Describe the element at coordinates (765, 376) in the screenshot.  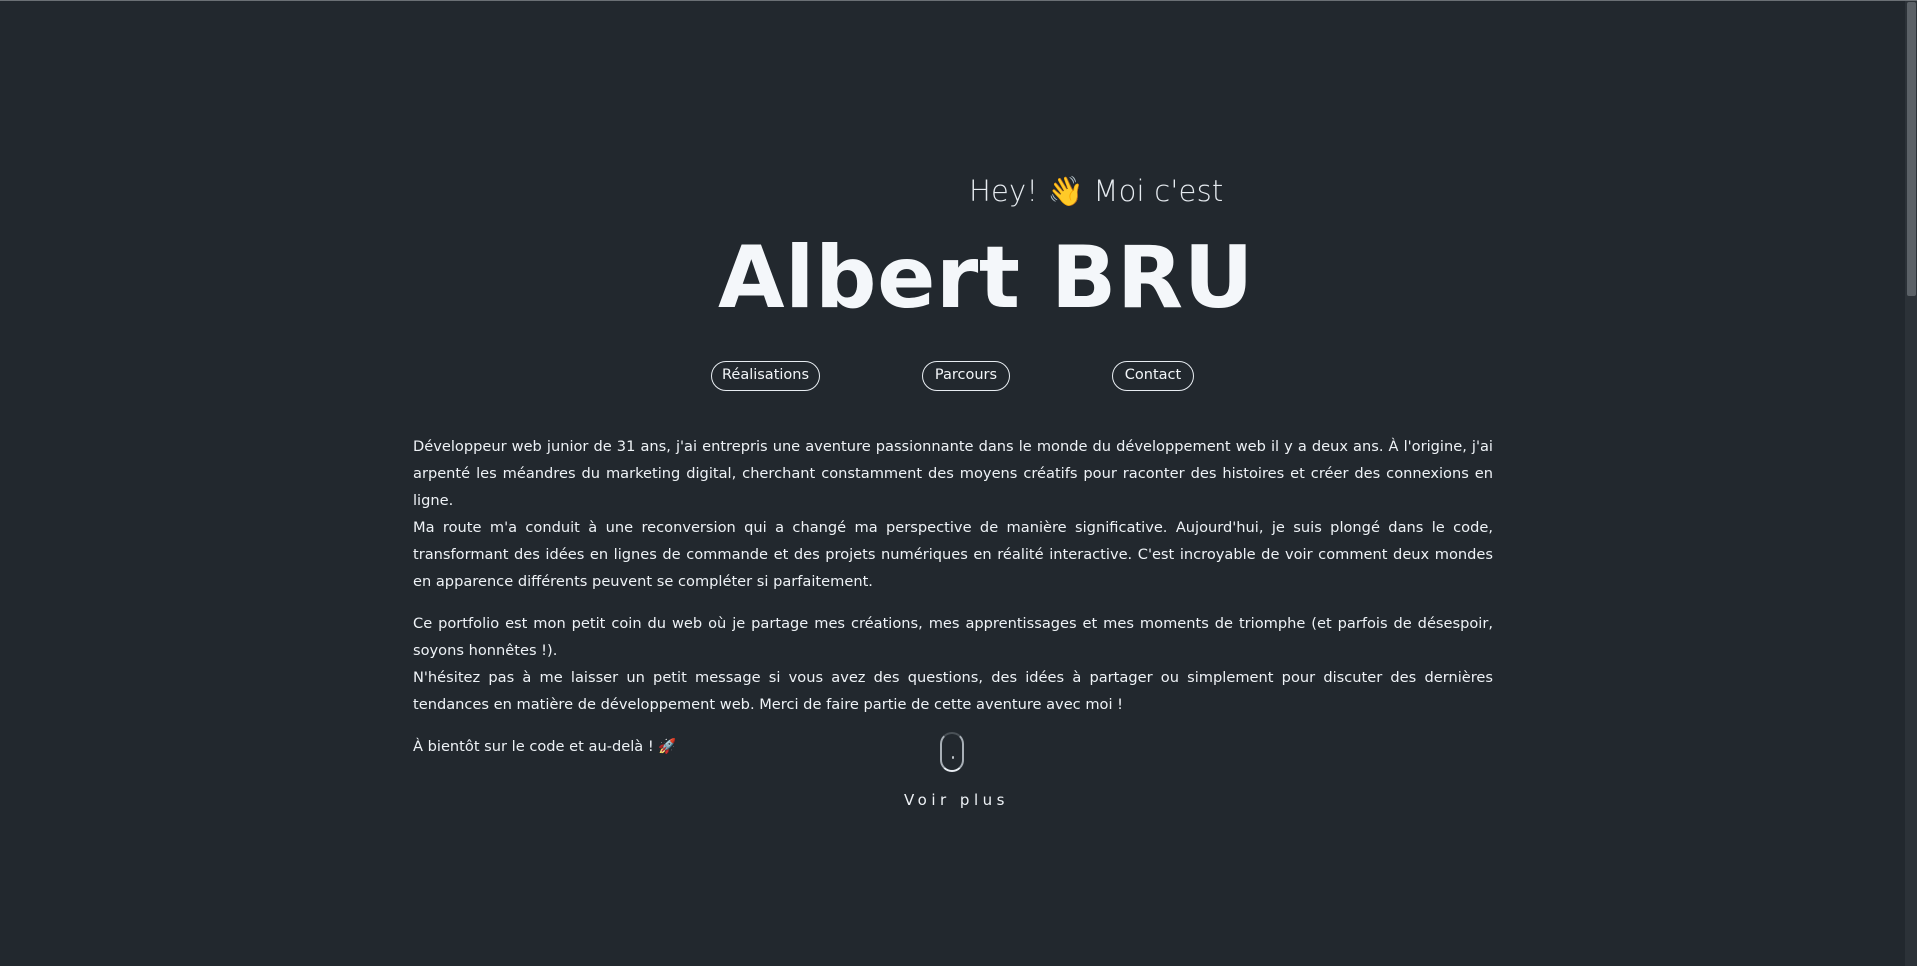
I see `nav-button-realisations: Réalisations` at that location.